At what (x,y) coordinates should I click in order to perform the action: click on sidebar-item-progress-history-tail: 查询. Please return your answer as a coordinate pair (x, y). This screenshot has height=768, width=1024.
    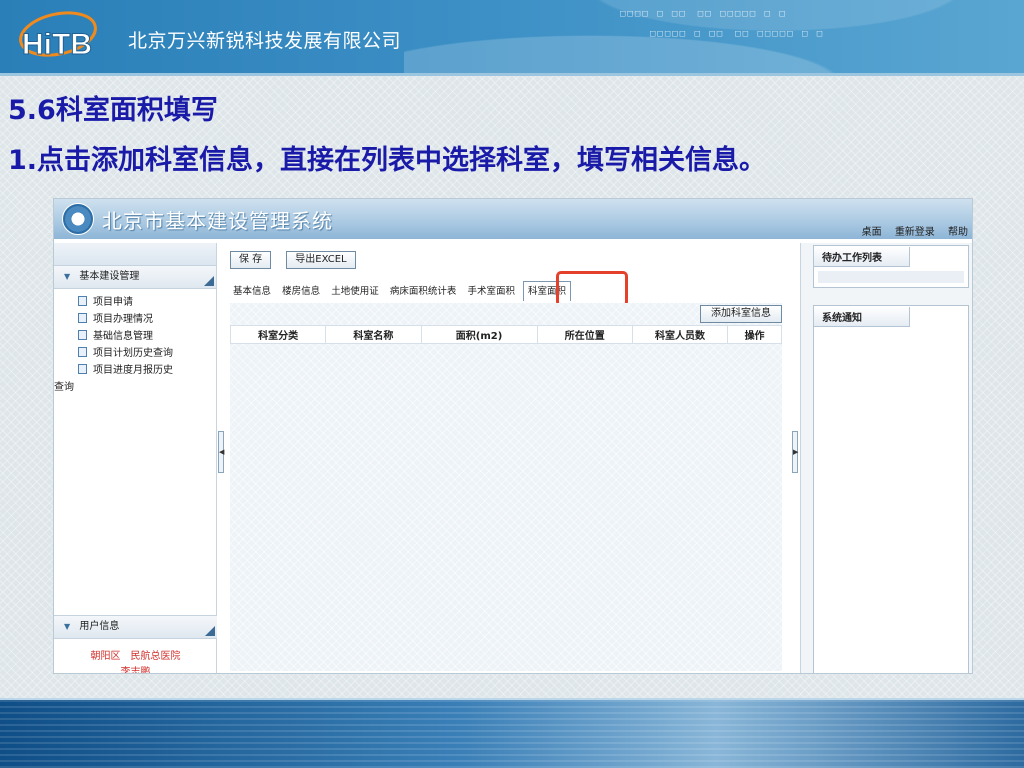
    Looking at the image, I should click on (135, 388).